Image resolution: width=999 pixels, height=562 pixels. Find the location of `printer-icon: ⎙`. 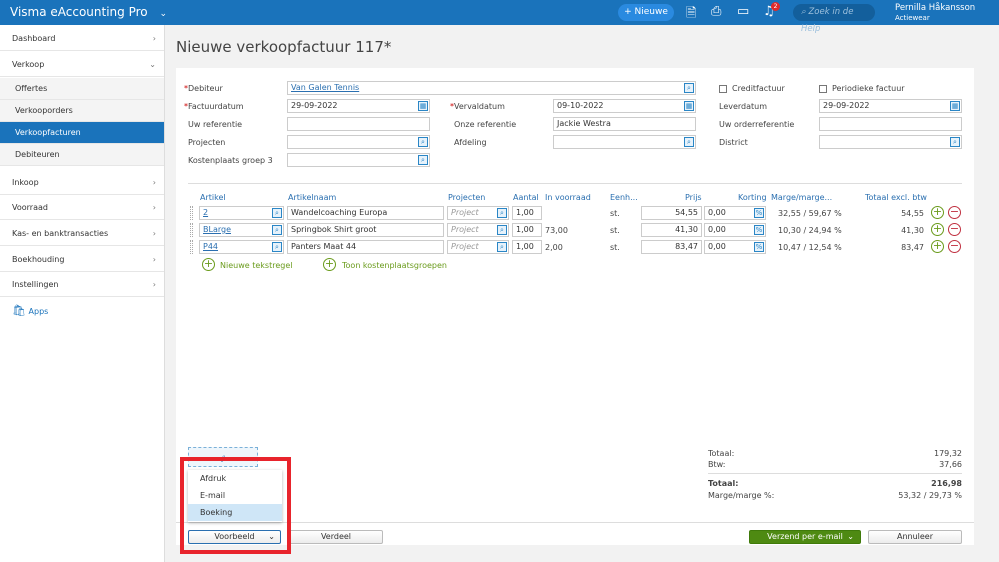

printer-icon: ⎙ is located at coordinates (716, 11).